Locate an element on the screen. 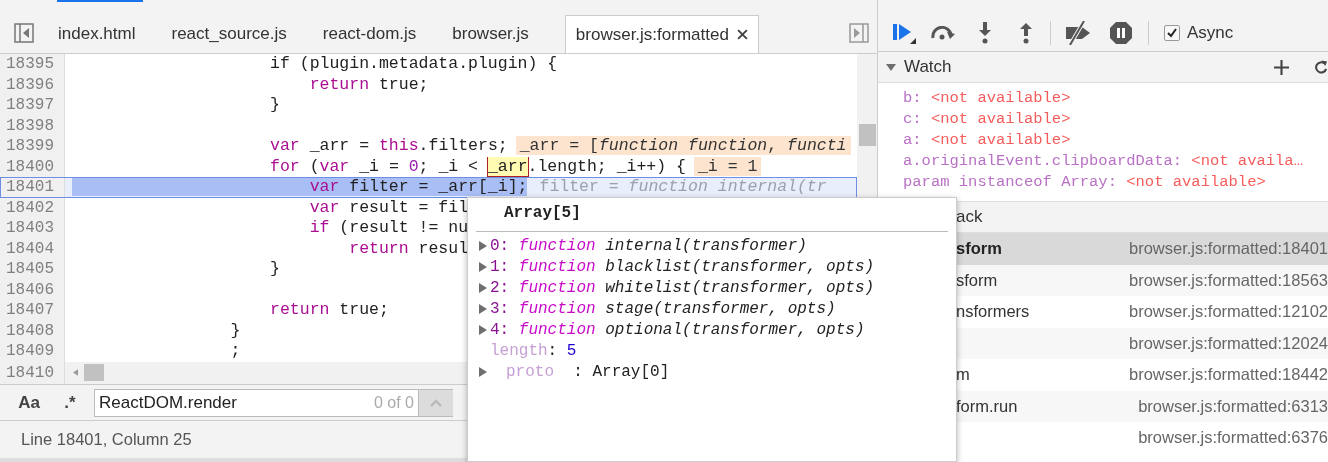 Image resolution: width=1328 pixels, height=462 pixels. watch-expression: b: <not available> is located at coordinates (987, 98).